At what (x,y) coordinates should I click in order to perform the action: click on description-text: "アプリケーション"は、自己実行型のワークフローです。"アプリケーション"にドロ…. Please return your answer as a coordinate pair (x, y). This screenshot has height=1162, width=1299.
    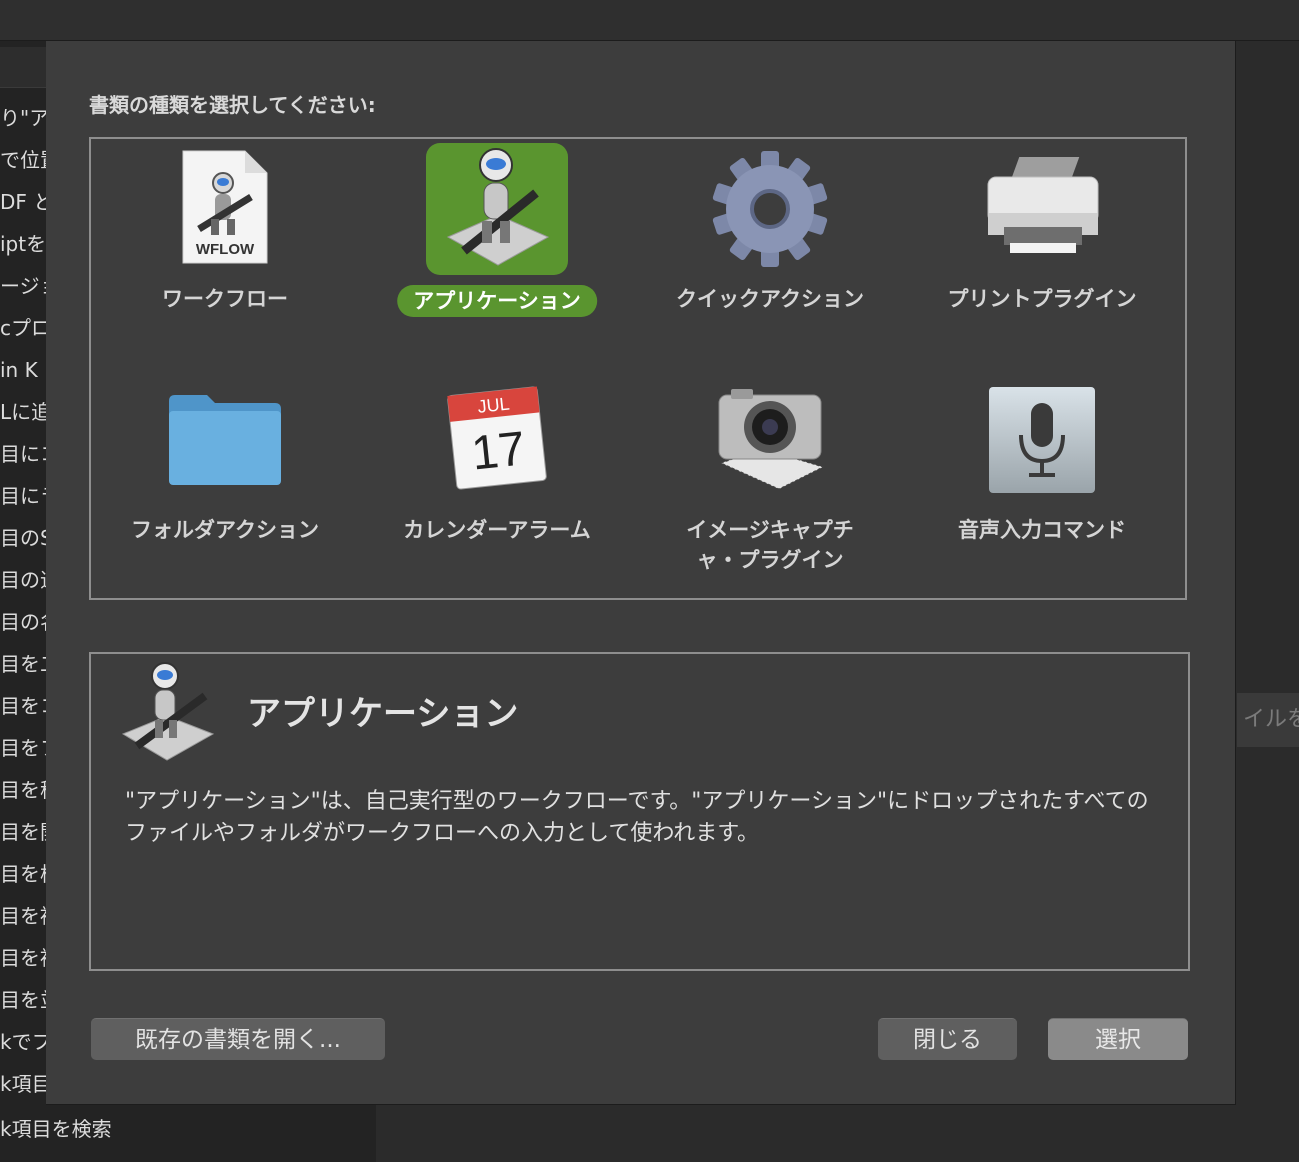
    Looking at the image, I should click on (637, 817).